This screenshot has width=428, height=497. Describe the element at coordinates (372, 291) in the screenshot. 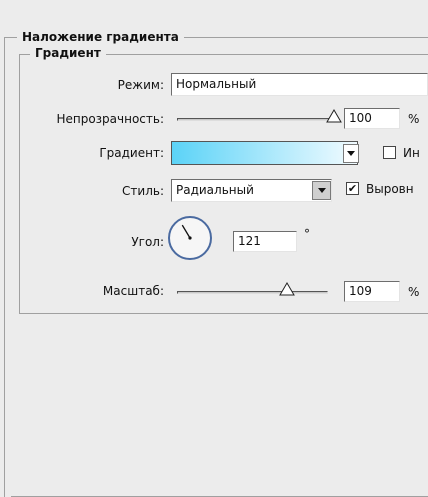

I see `scale-value-input: 109` at that location.